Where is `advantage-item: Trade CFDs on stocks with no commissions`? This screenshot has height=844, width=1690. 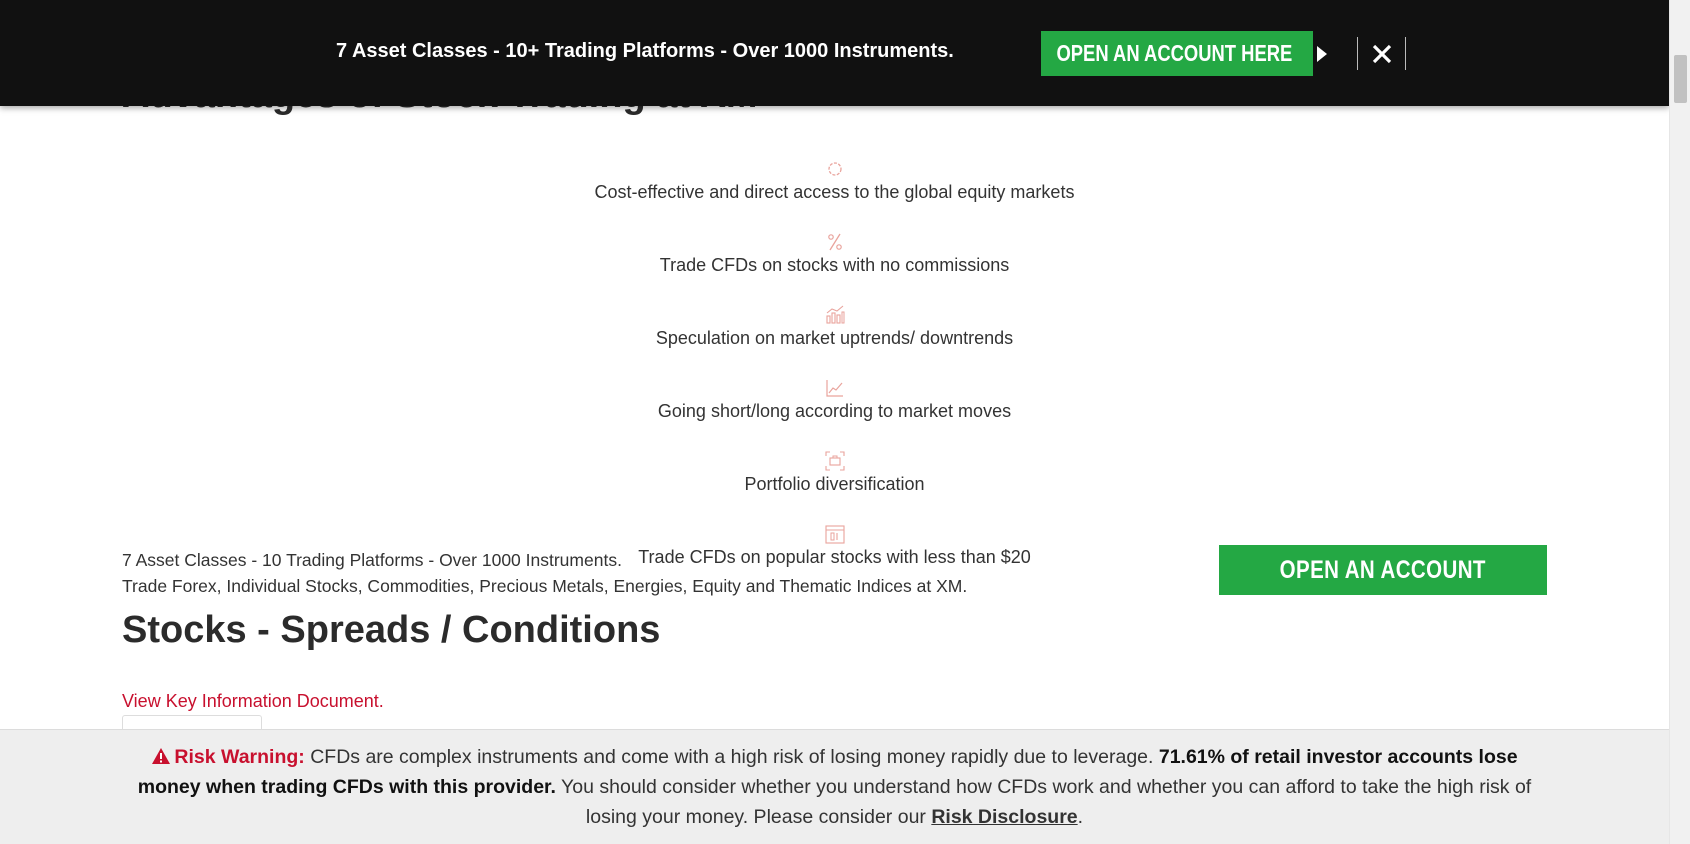 advantage-item: Trade CFDs on stocks with no commissions is located at coordinates (834, 263).